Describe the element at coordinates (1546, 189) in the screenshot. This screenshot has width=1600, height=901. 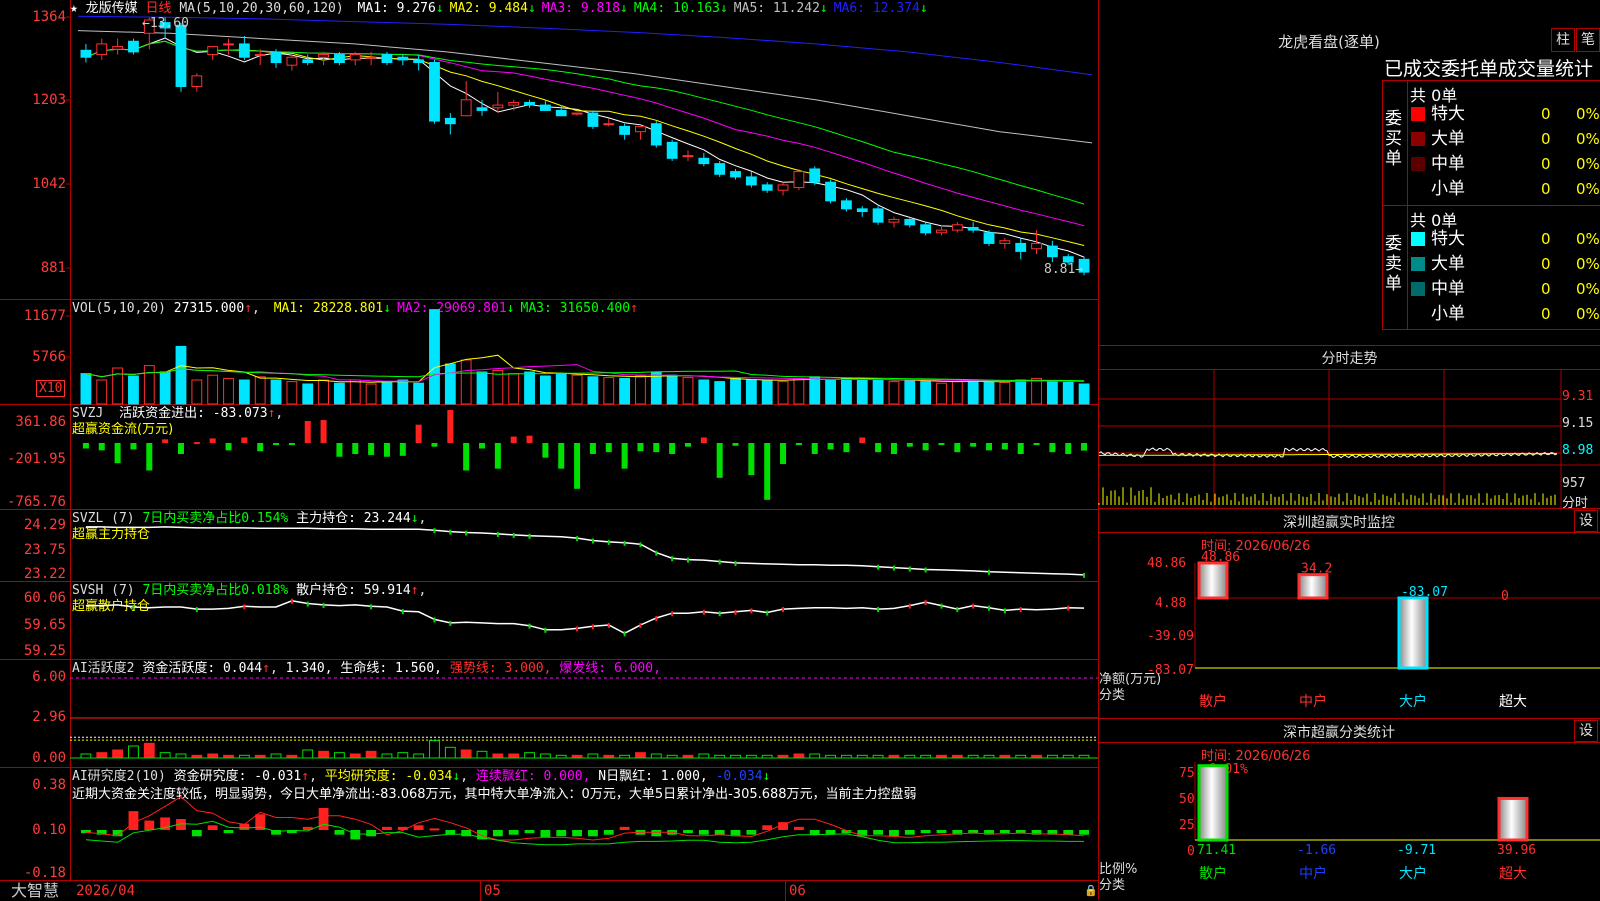
I see `row-count: 0` at that location.